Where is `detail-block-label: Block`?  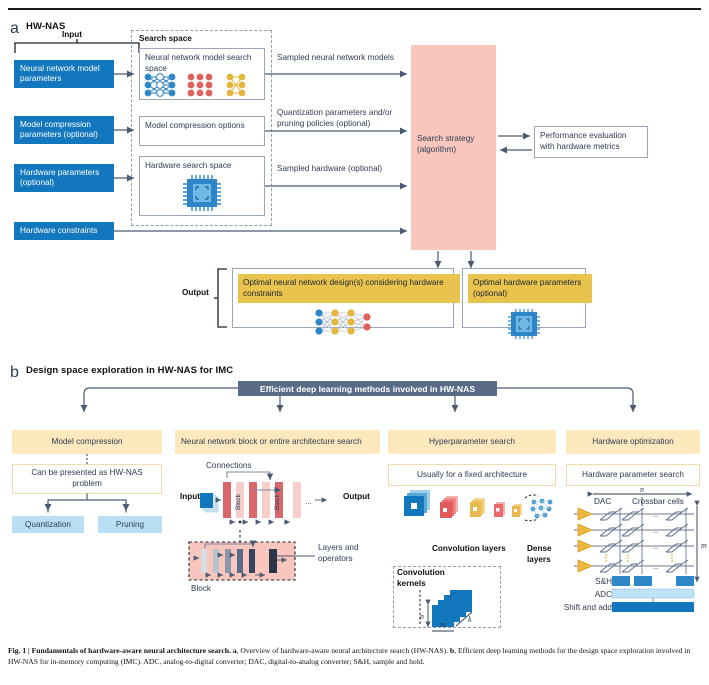 detail-block-label: Block is located at coordinates (201, 588).